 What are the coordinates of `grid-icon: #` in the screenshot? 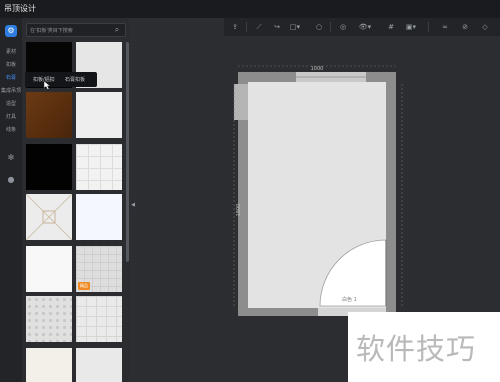 It's located at (391, 27).